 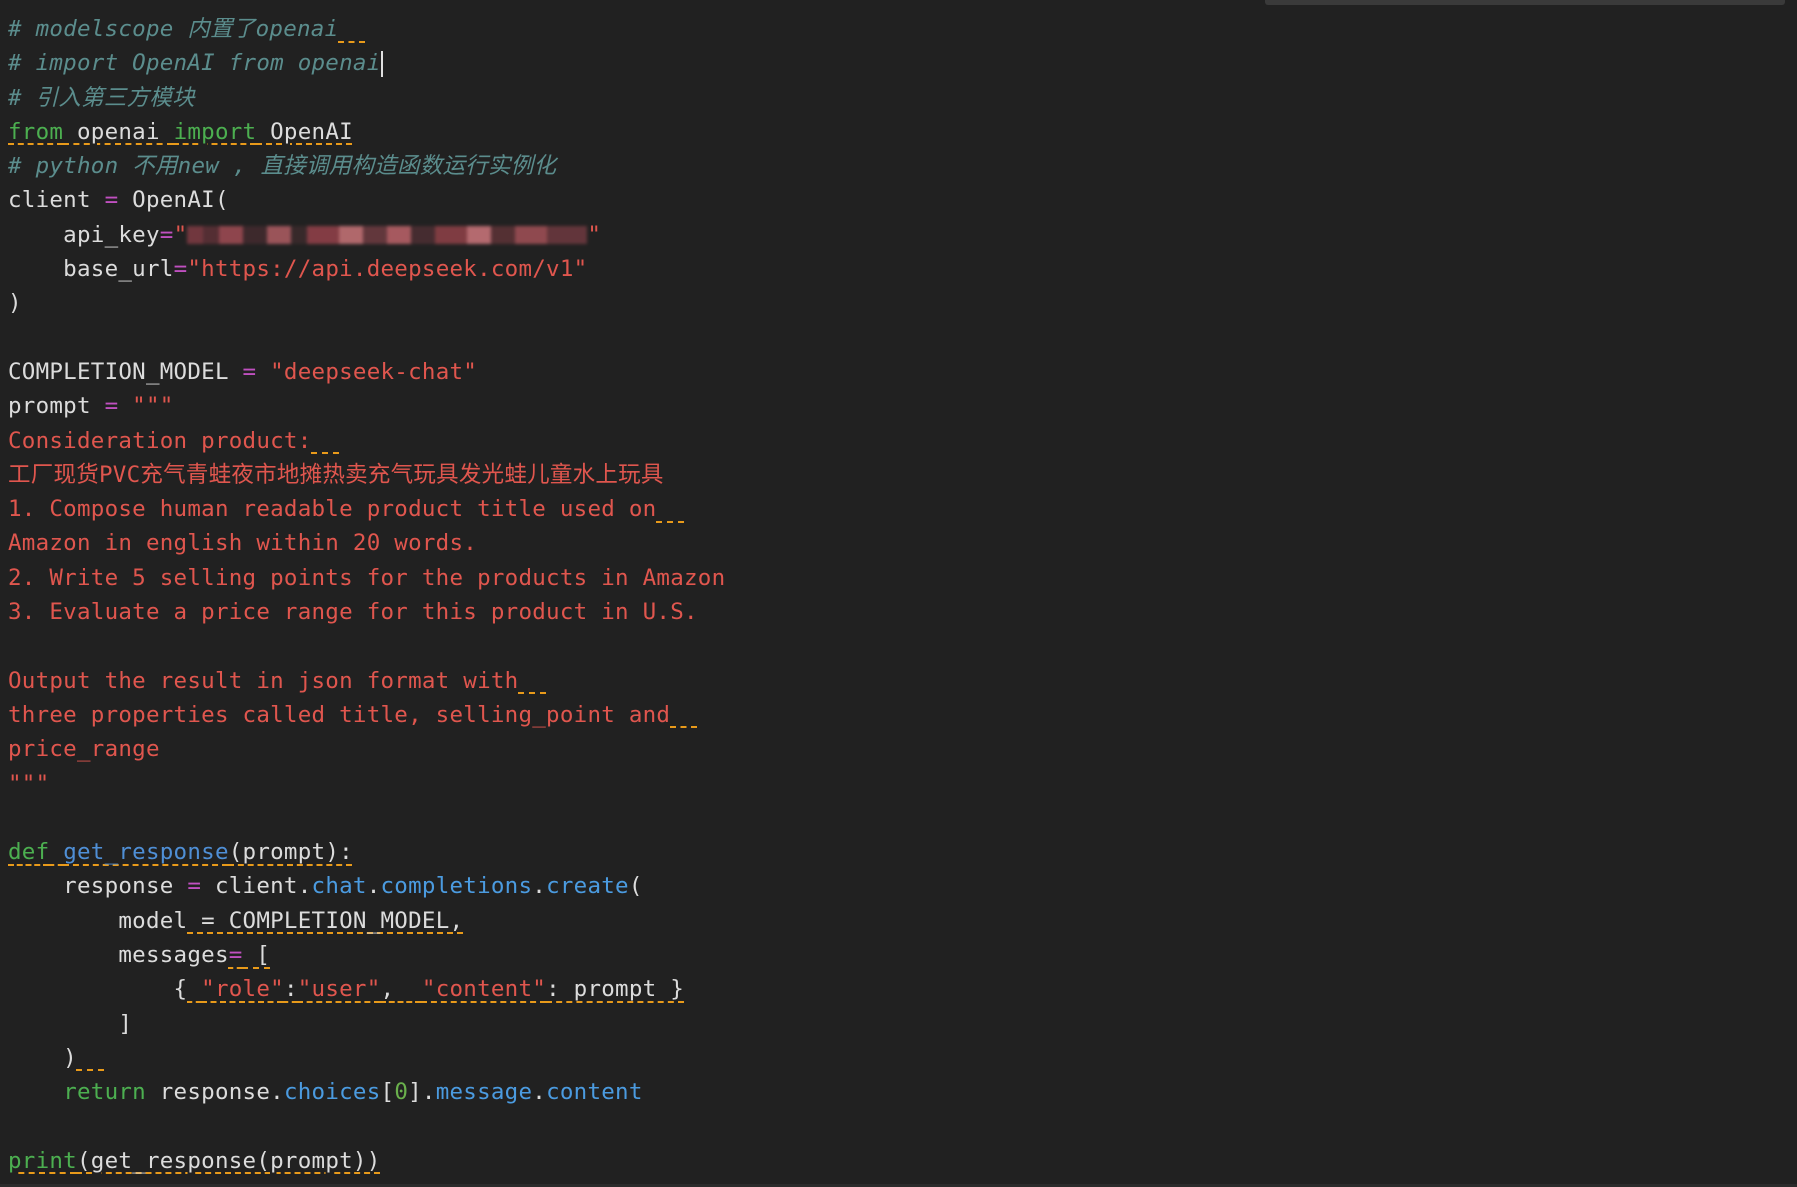 I want to click on code-token: import, so click(x=215, y=131).